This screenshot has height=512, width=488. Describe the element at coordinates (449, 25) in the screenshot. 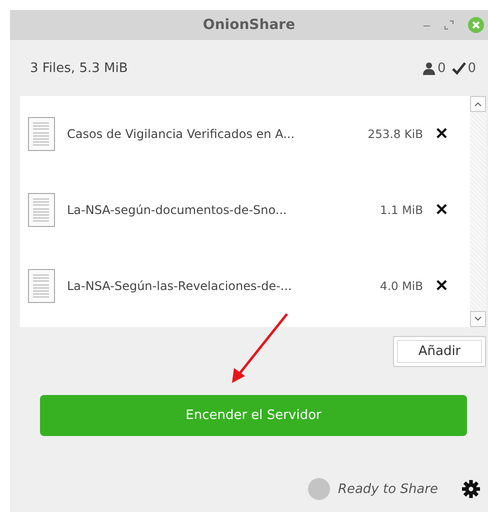

I see `restore-icon` at that location.